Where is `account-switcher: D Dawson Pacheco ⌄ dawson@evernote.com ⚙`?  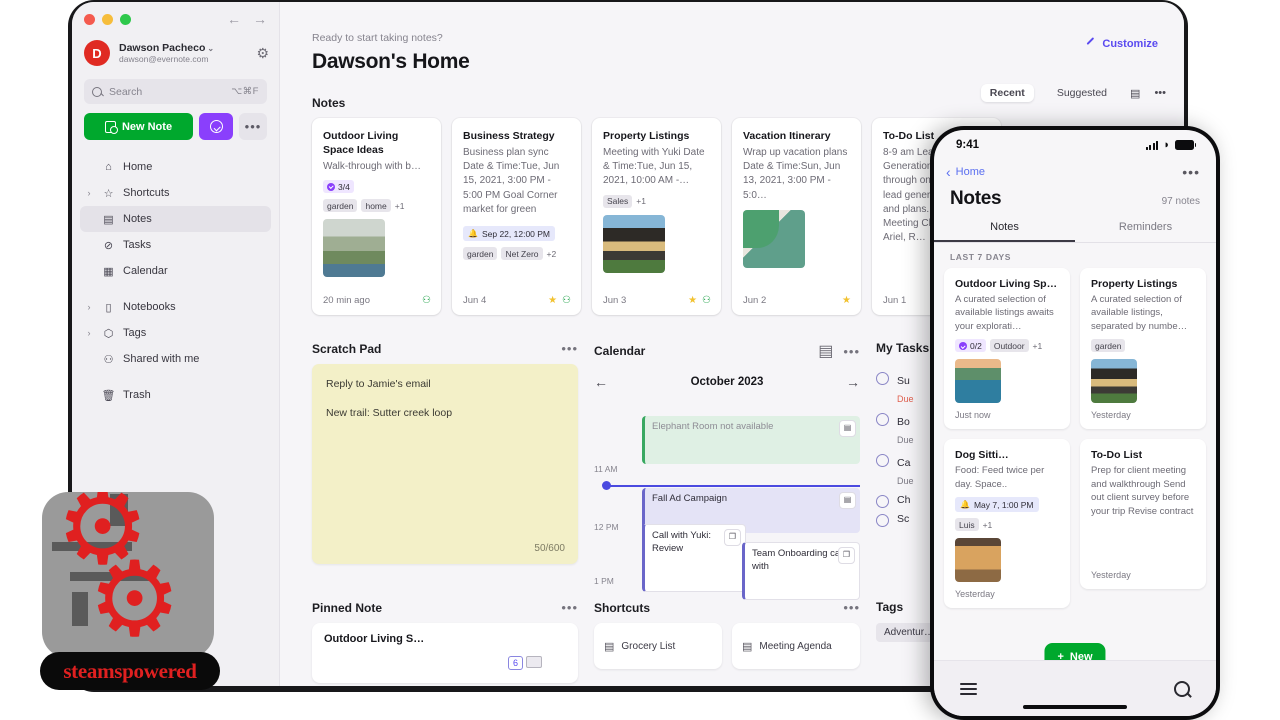
account-switcher: D Dawson Pacheco ⌄ dawson@evernote.com ⚙ is located at coordinates (175, 51).